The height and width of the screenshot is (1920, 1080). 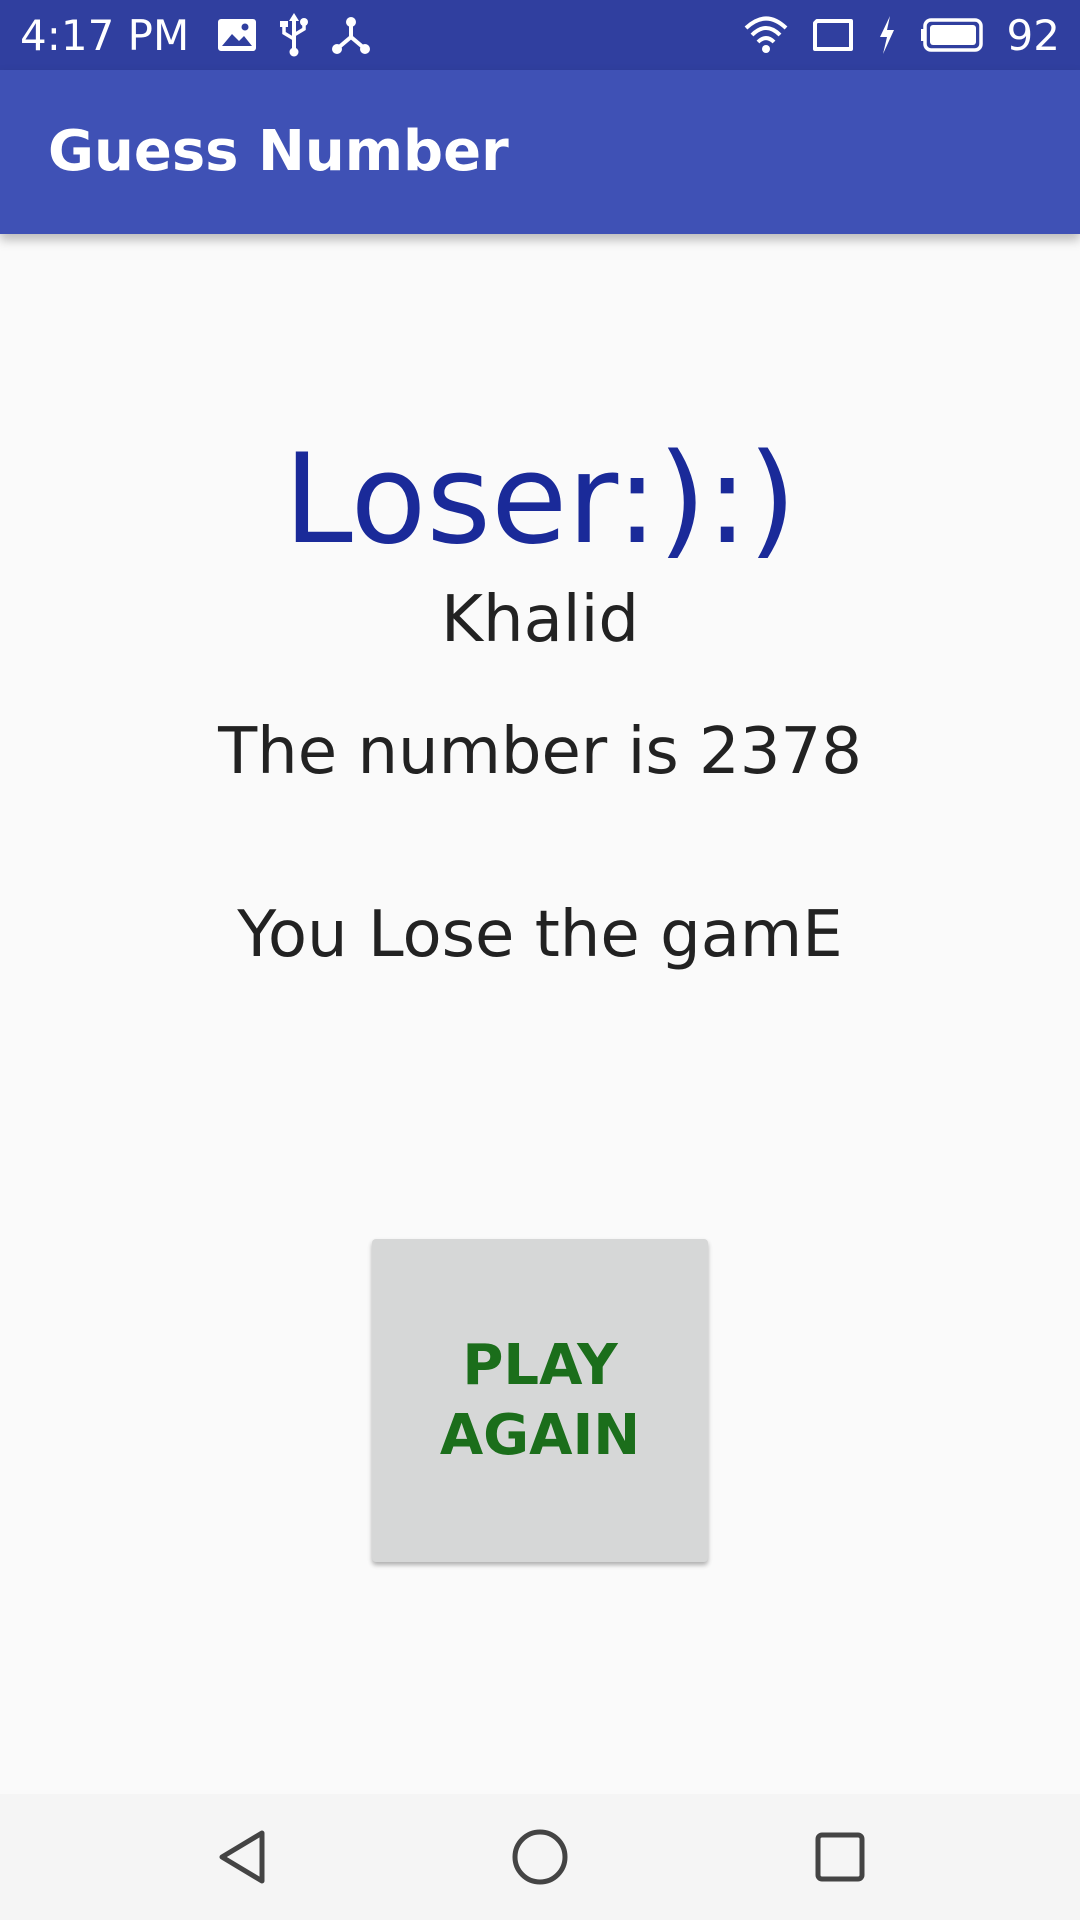 I want to click on back-icon, so click(x=242, y=1857).